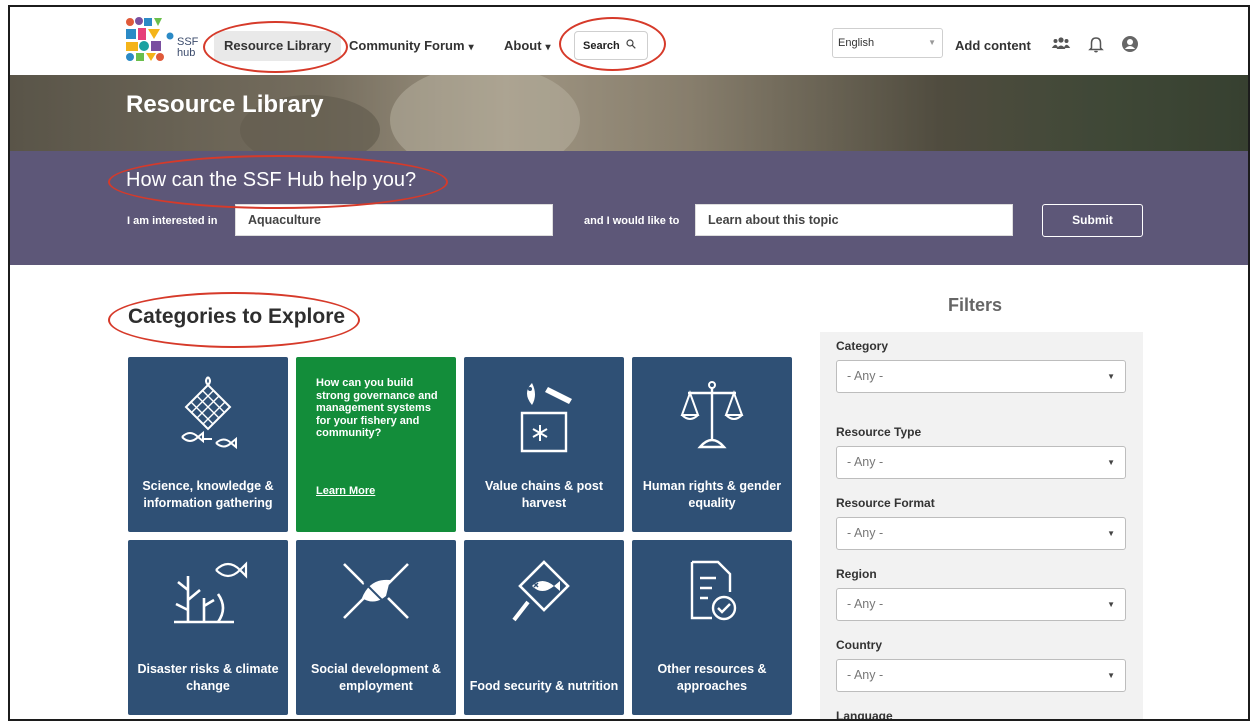 The width and height of the screenshot is (1257, 721). What do you see at coordinates (862, 346) in the screenshot?
I see `filter-label-category: Category` at bounding box center [862, 346].